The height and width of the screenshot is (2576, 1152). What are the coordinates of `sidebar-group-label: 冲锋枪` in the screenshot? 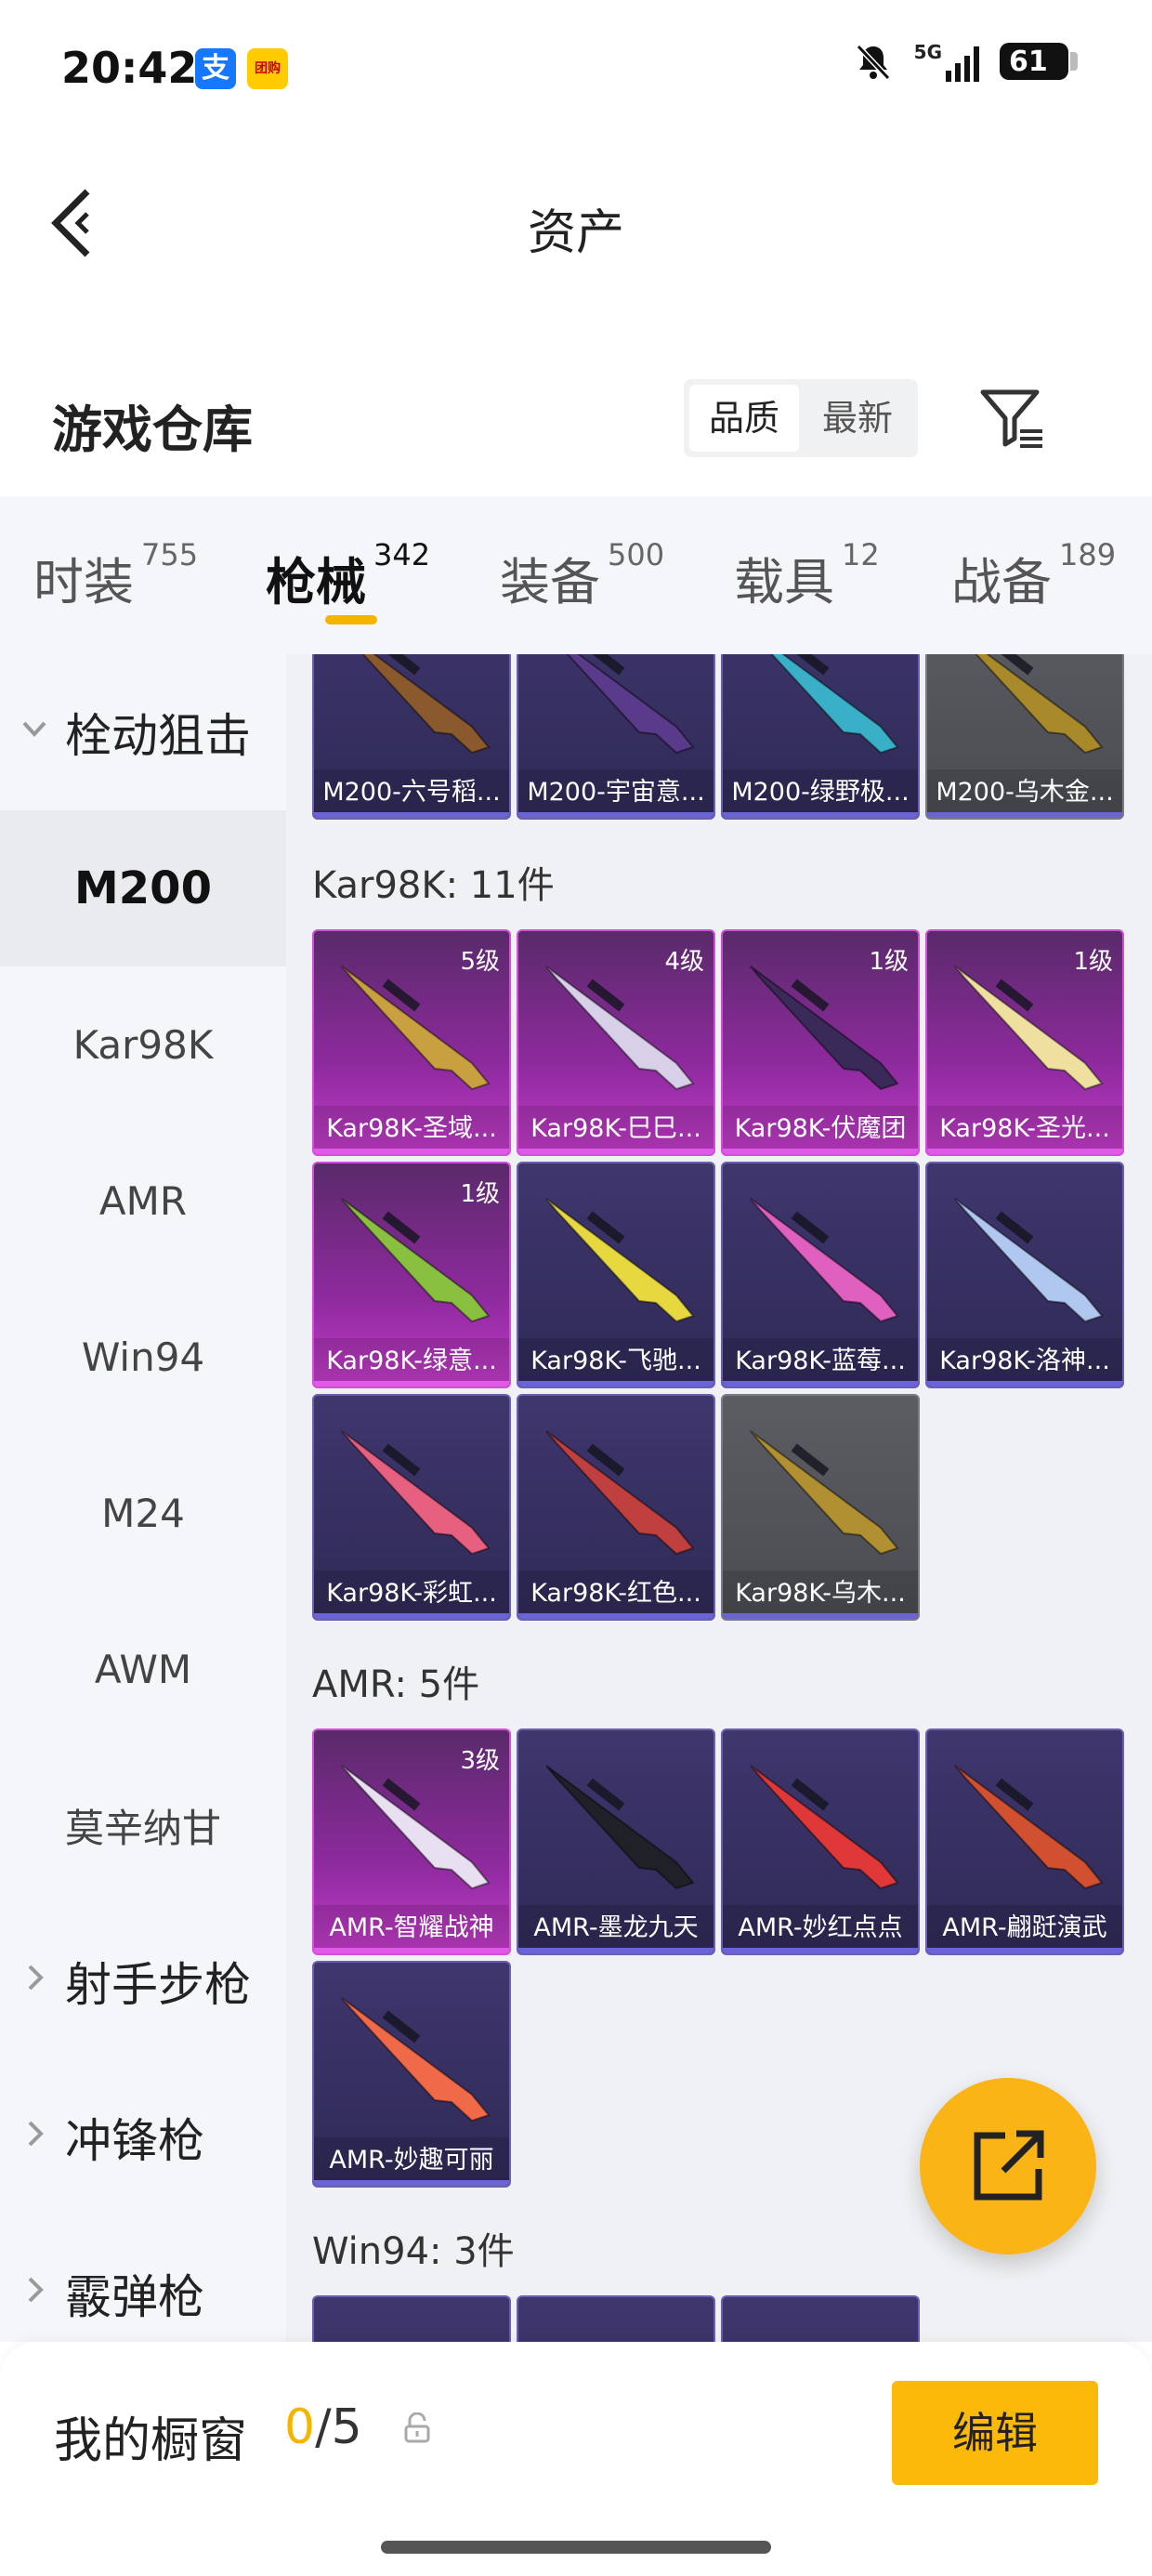 It's located at (134, 2141).